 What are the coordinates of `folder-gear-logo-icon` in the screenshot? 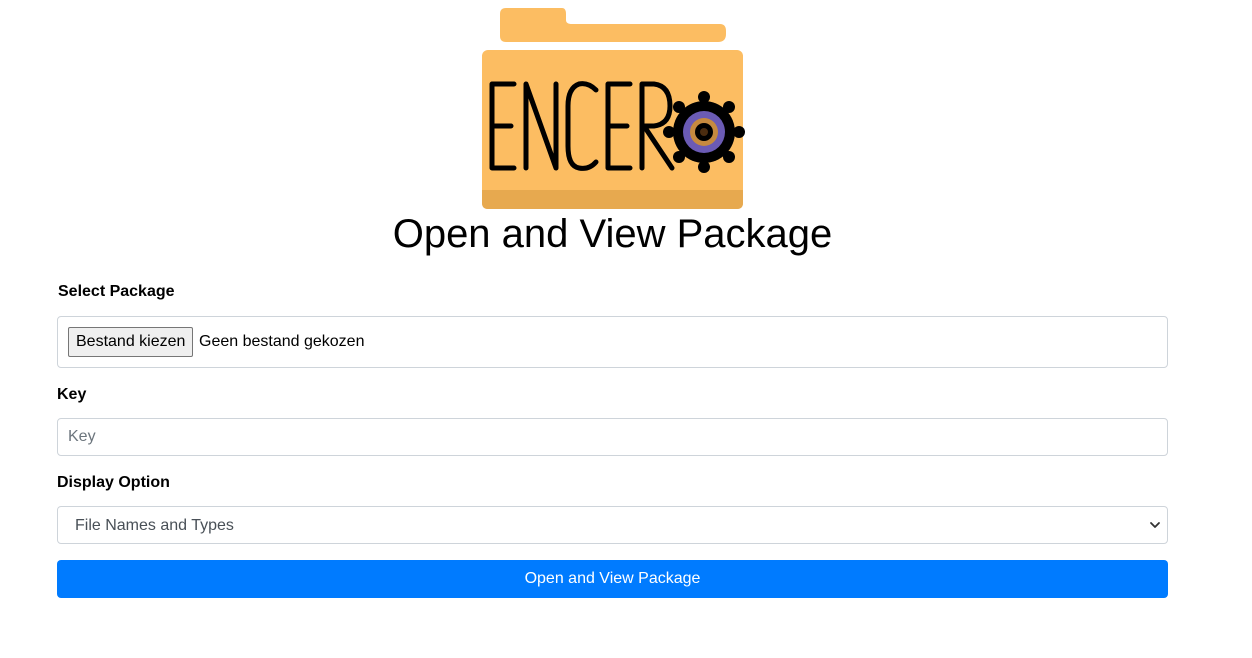 It's located at (613, 108).